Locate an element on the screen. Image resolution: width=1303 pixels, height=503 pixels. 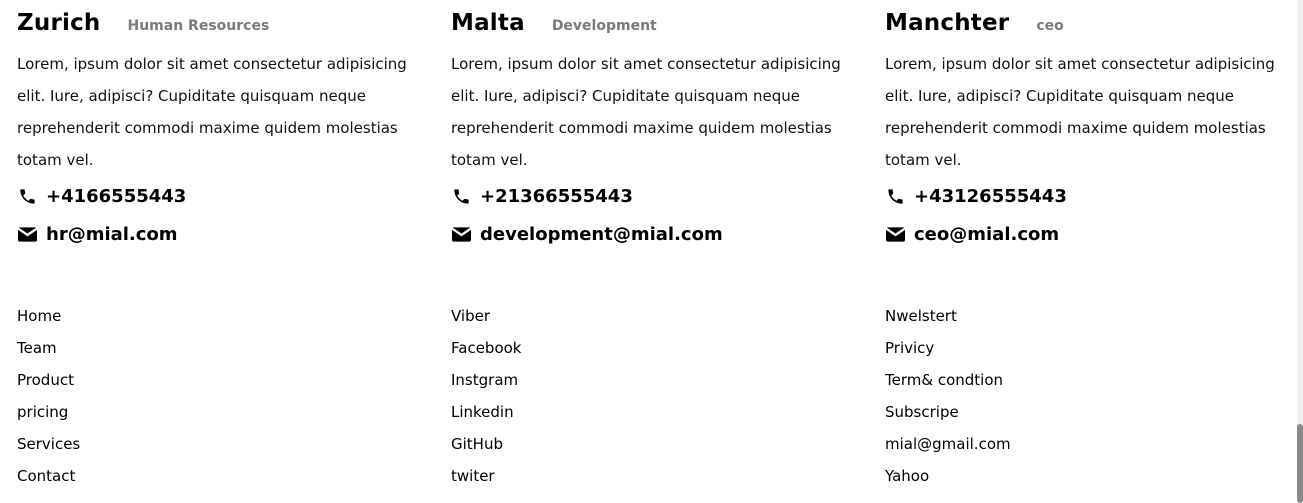
footer-link-services: Services is located at coordinates (167, 444).